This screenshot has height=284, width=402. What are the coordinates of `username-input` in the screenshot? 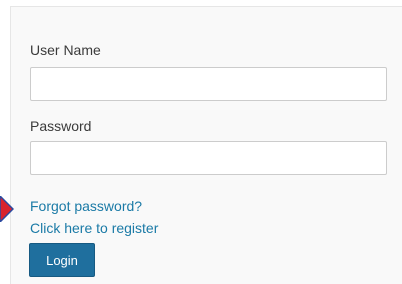 It's located at (208, 84).